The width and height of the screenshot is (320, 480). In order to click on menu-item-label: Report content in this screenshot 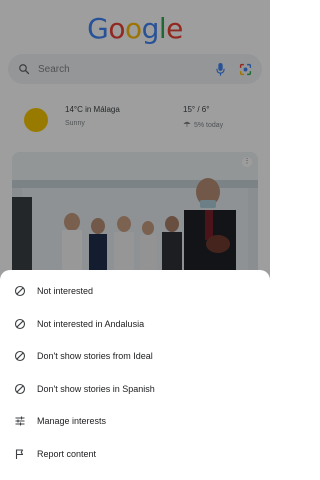, I will do `click(67, 453)`.